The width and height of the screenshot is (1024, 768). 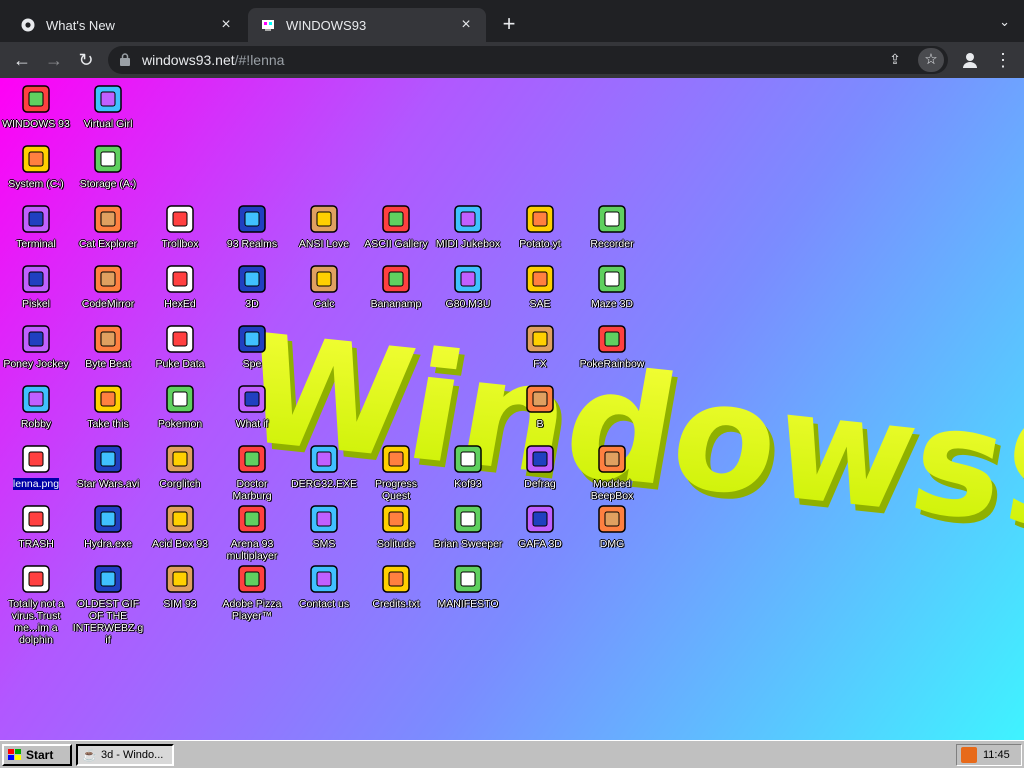 What do you see at coordinates (540, 406) in the screenshot?
I see `desktop-icon: B` at bounding box center [540, 406].